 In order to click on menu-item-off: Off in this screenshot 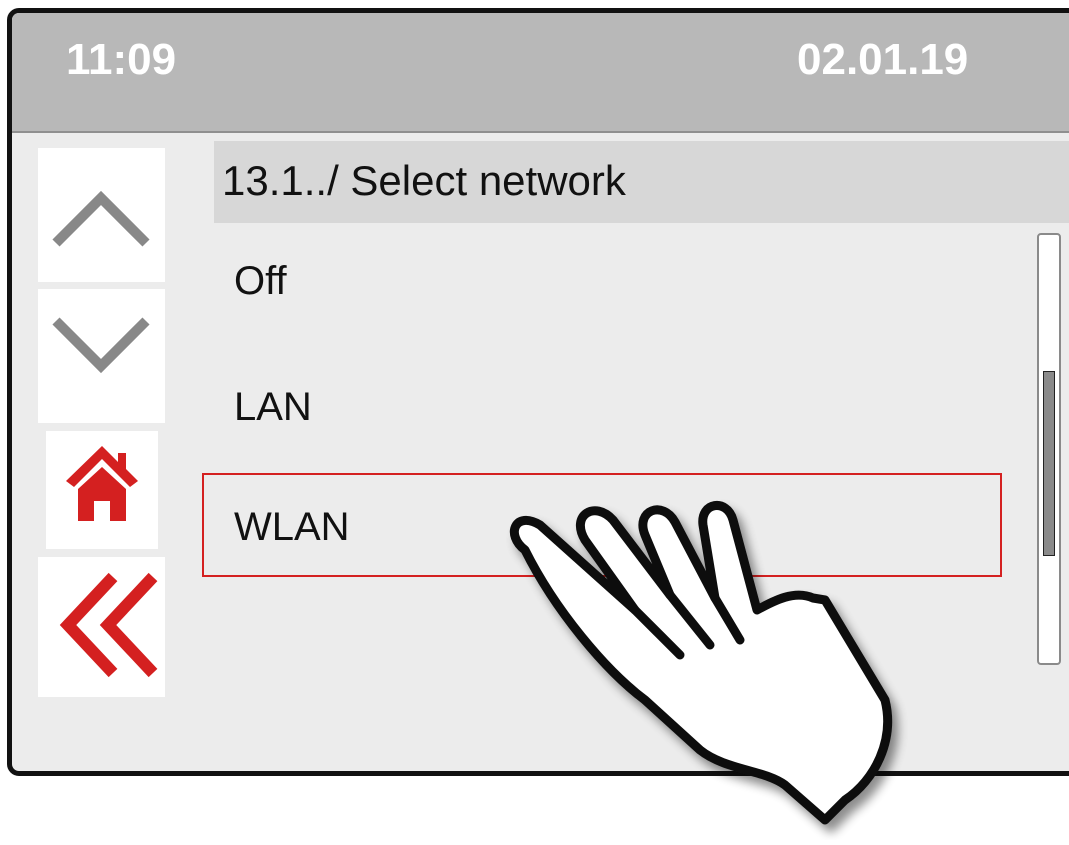, I will do `click(602, 285)`.